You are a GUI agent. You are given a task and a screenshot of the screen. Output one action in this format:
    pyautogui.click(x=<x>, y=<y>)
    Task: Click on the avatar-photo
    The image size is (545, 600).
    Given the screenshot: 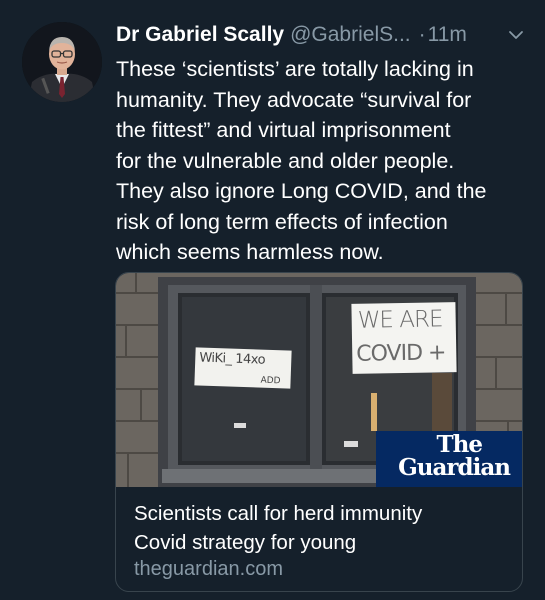 What is the action you would take?
    pyautogui.click(x=62, y=62)
    